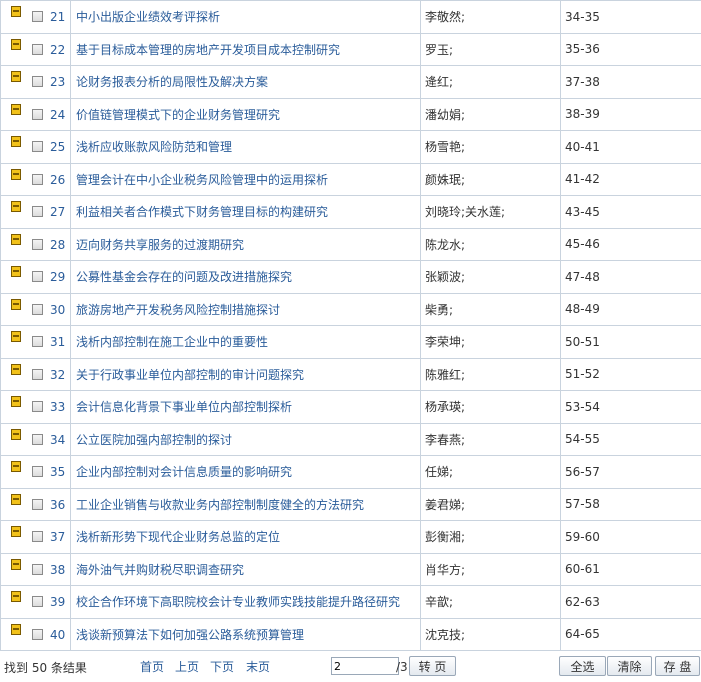 The width and height of the screenshot is (701, 682). I want to click on table-row: 34公立医院加强内部控制的探讨李春燕;54-55, so click(351, 439).